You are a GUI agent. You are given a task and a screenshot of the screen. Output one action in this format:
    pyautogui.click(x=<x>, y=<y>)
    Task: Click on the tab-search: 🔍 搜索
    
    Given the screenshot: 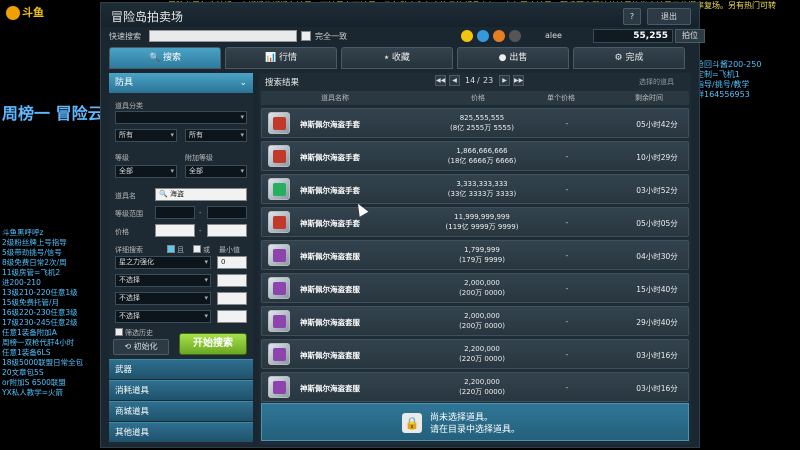 What is the action you would take?
    pyautogui.click(x=165, y=58)
    